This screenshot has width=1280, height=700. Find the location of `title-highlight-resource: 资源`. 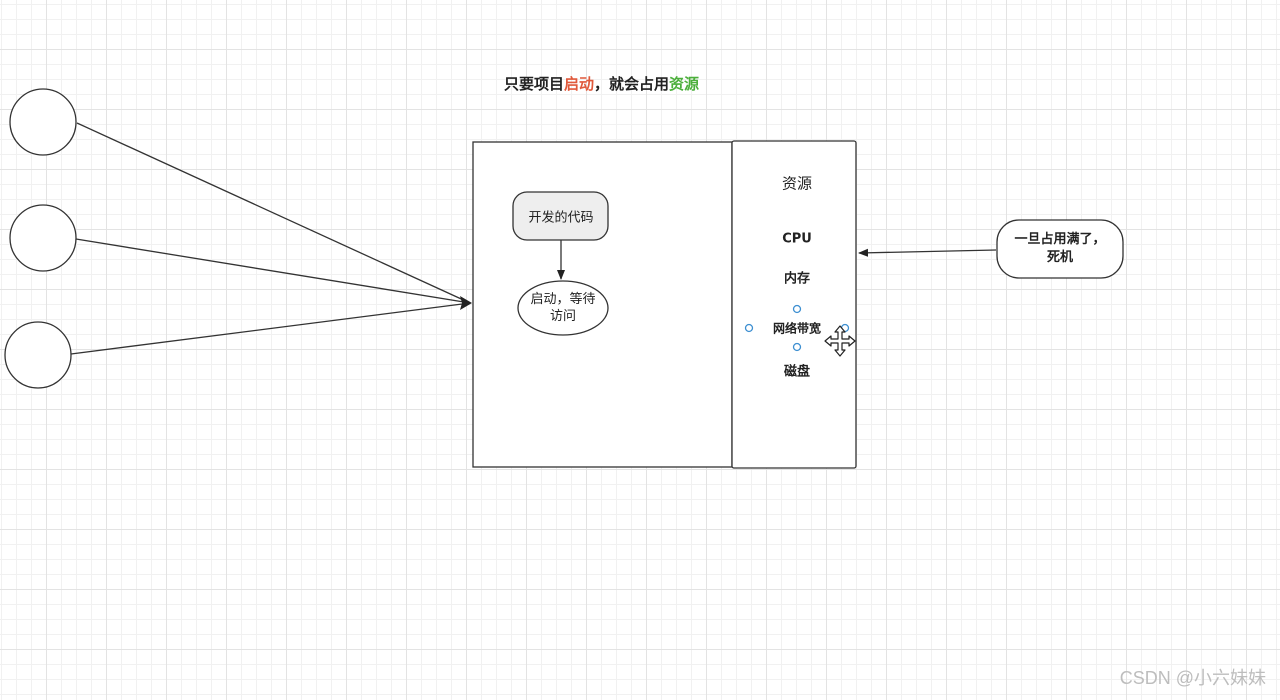

title-highlight-resource: 资源 is located at coordinates (684, 84).